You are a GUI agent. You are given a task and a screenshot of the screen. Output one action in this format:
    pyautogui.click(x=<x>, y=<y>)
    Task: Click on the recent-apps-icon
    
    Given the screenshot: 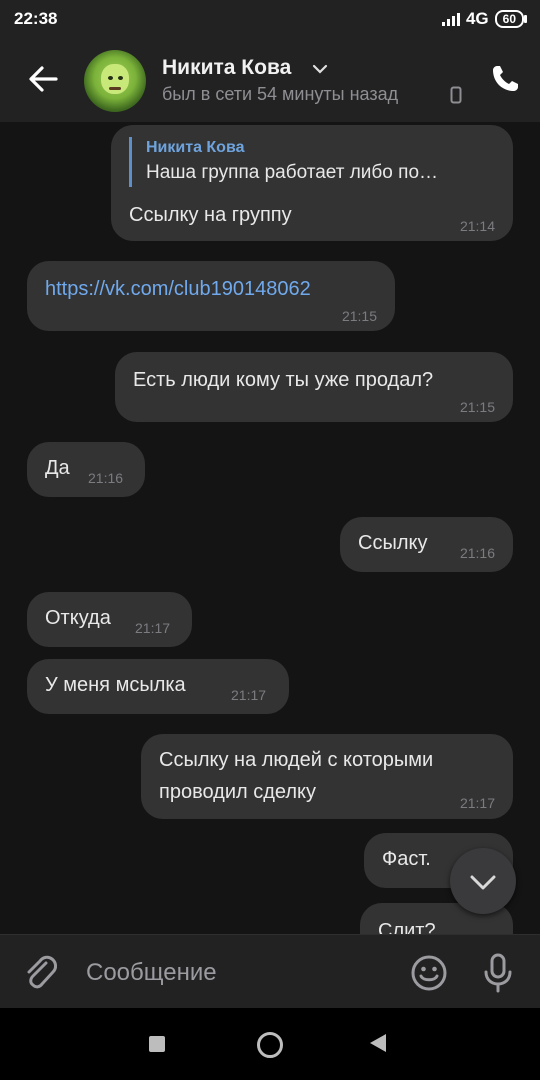 What is the action you would take?
    pyautogui.click(x=157, y=1044)
    